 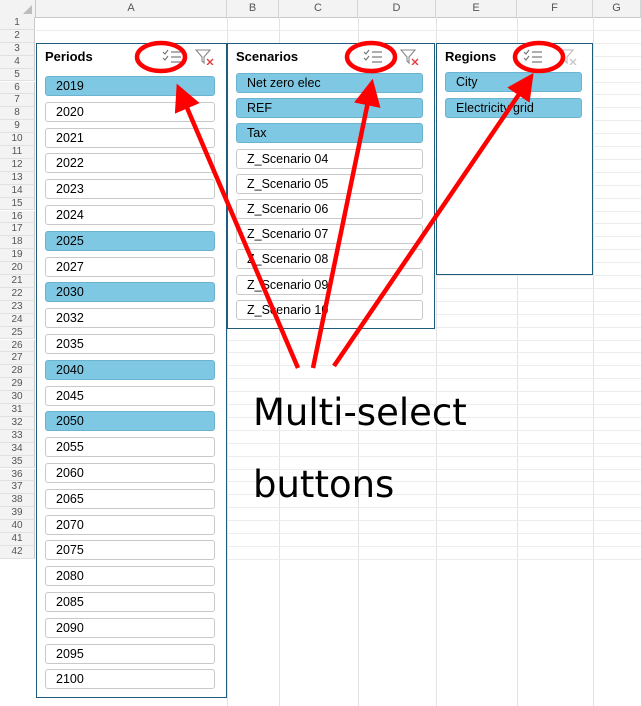 I want to click on row-header: 42, so click(x=17, y=552).